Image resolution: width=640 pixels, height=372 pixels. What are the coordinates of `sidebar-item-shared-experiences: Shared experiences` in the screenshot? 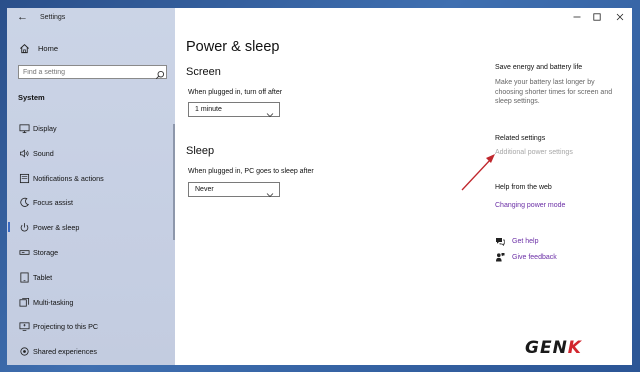 It's located at (91, 351).